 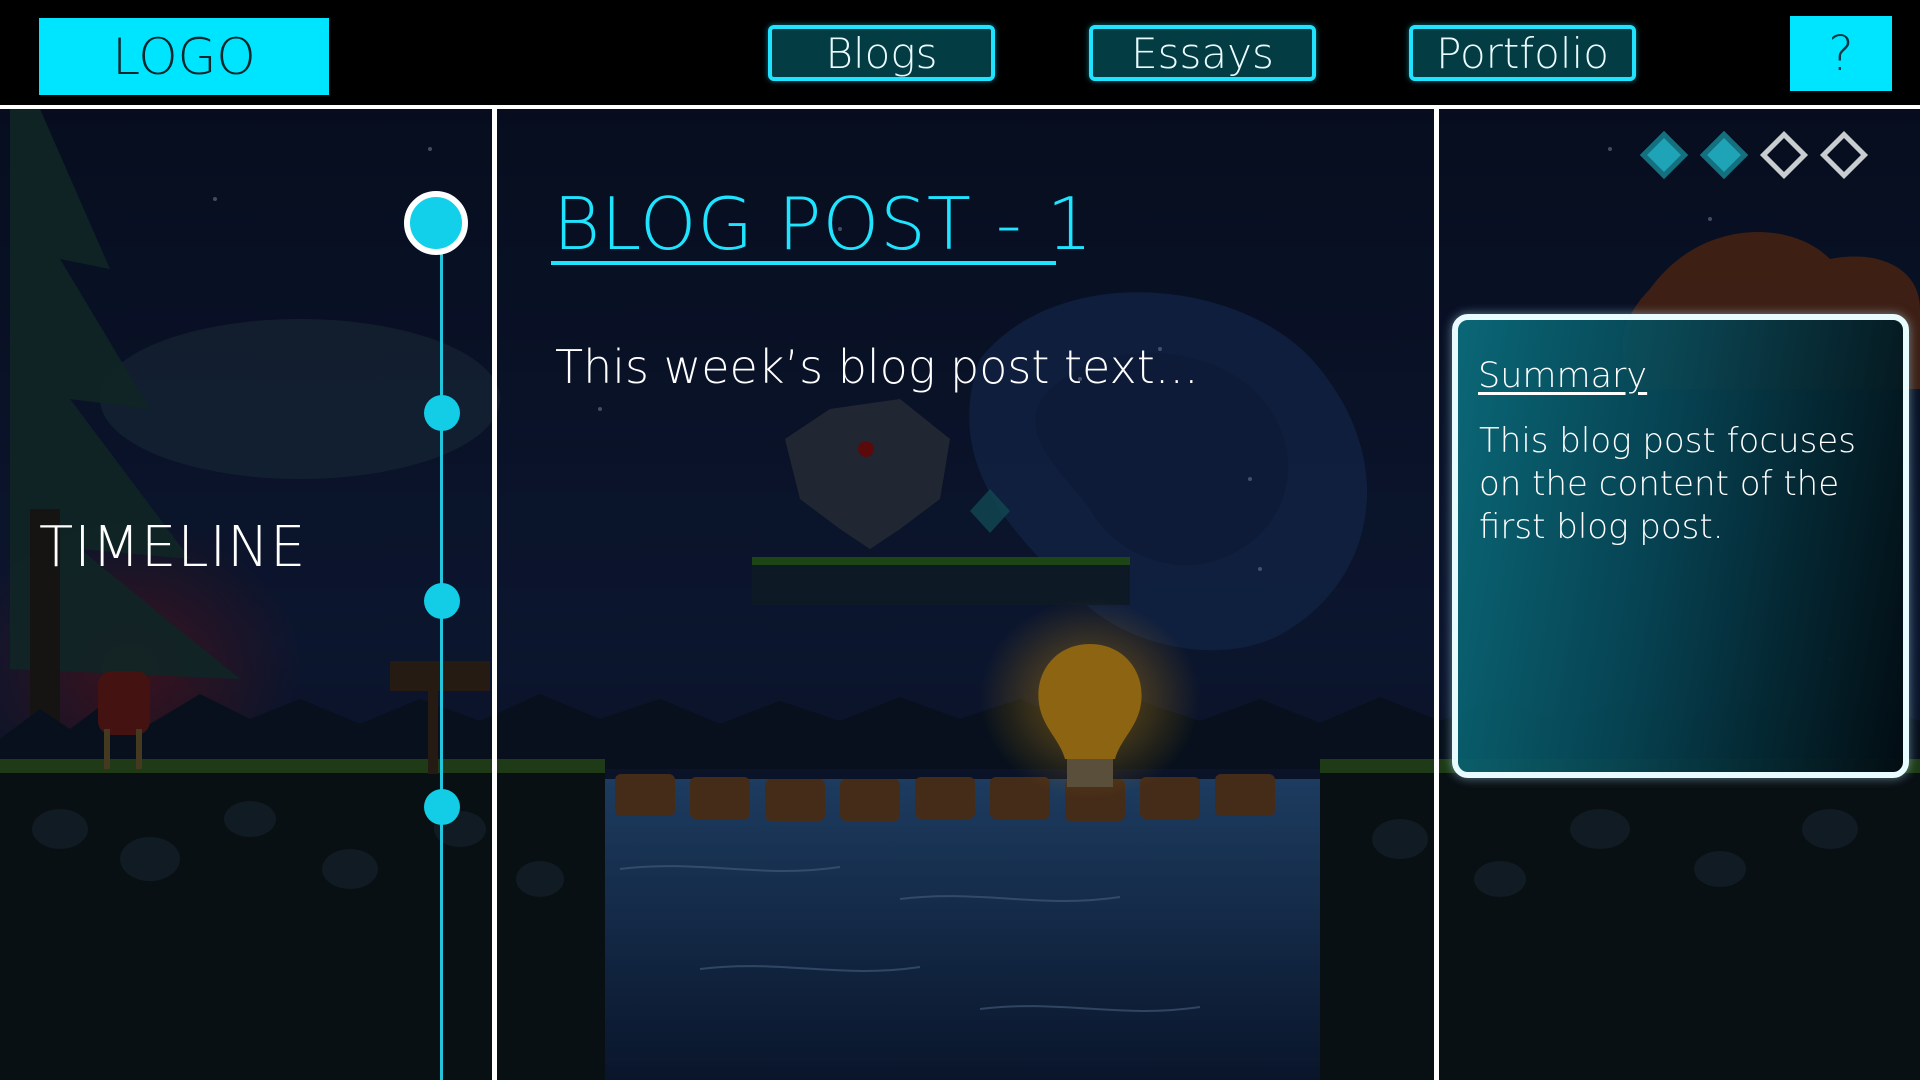 What do you see at coordinates (1841, 53) in the screenshot?
I see `help-button: ?` at bounding box center [1841, 53].